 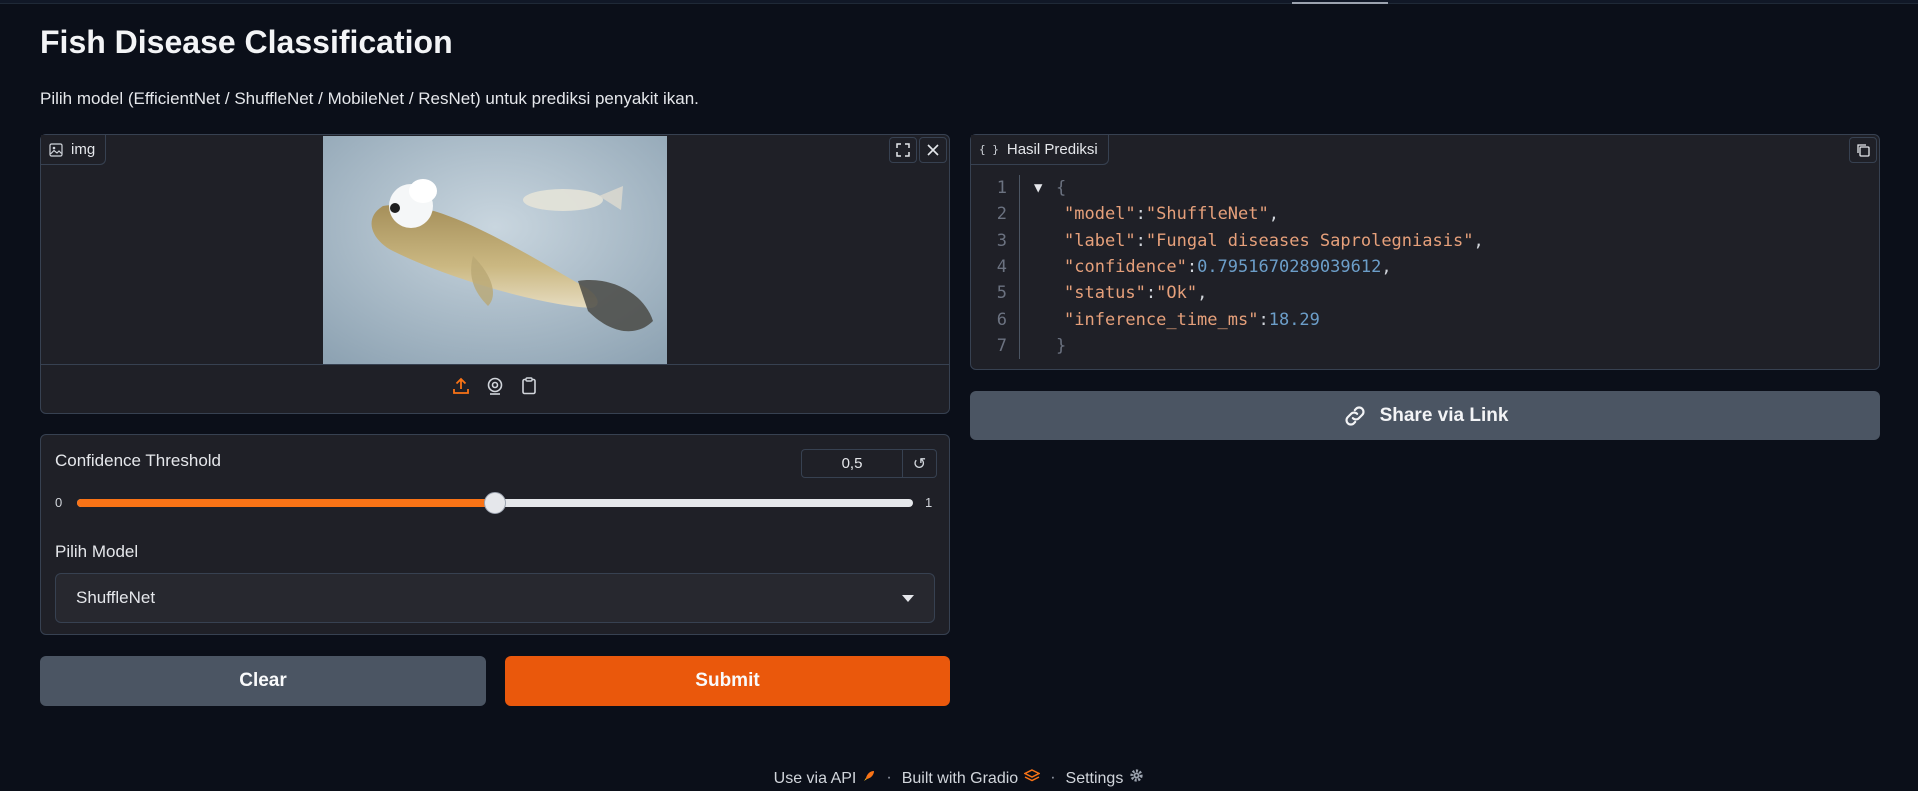 I want to click on reset-icon: ↺, so click(x=919, y=464).